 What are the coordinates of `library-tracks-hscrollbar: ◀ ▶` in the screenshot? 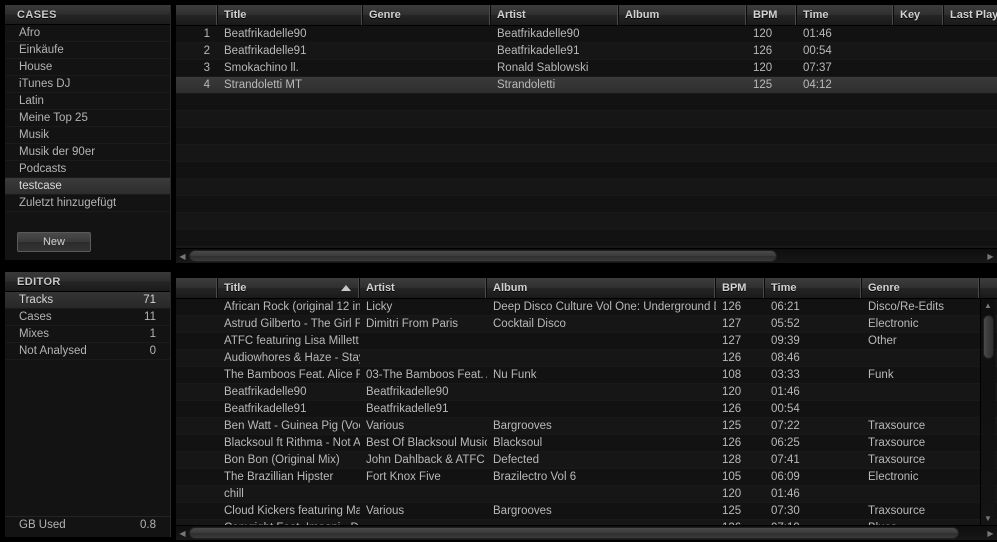 It's located at (586, 532).